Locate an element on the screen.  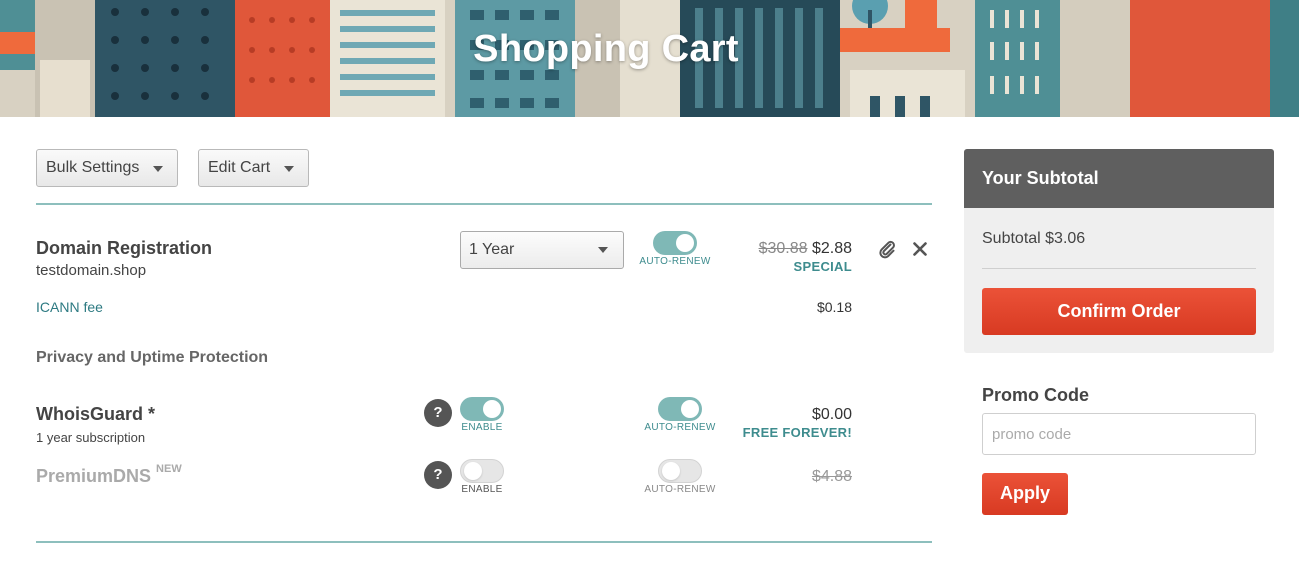
premiumdns-title: PremiumDNS NEW is located at coordinates (109, 475).